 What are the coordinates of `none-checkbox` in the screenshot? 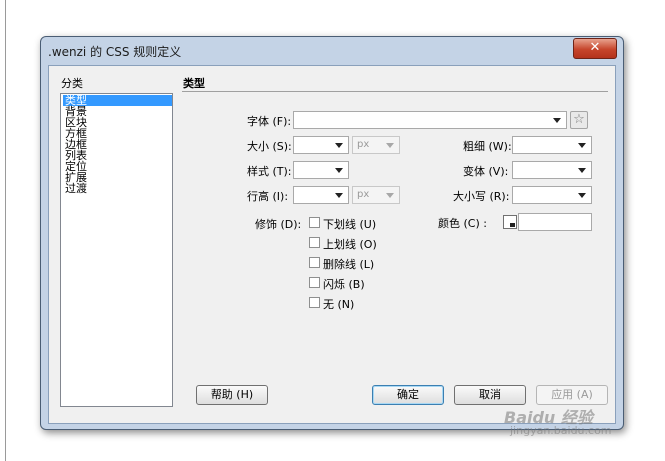 It's located at (314, 302).